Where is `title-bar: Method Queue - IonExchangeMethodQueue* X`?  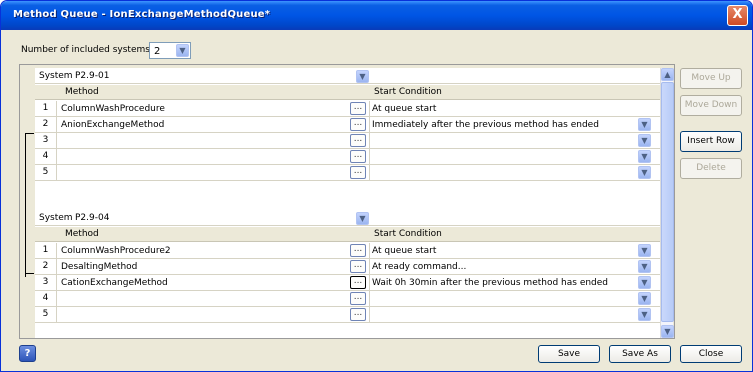 title-bar: Method Queue - IonExchangeMethodQueue* X is located at coordinates (376, 15).